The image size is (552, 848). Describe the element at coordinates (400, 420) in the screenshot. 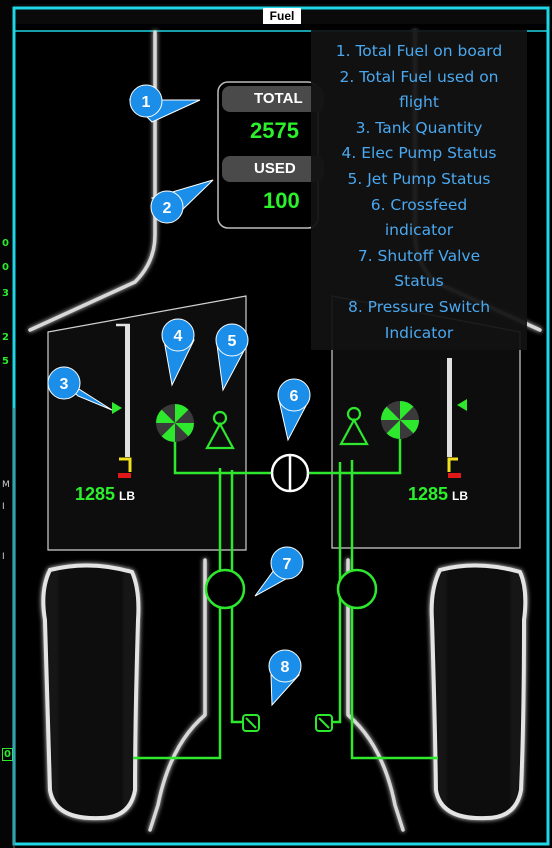

I see `right-elec-pump-icon` at that location.